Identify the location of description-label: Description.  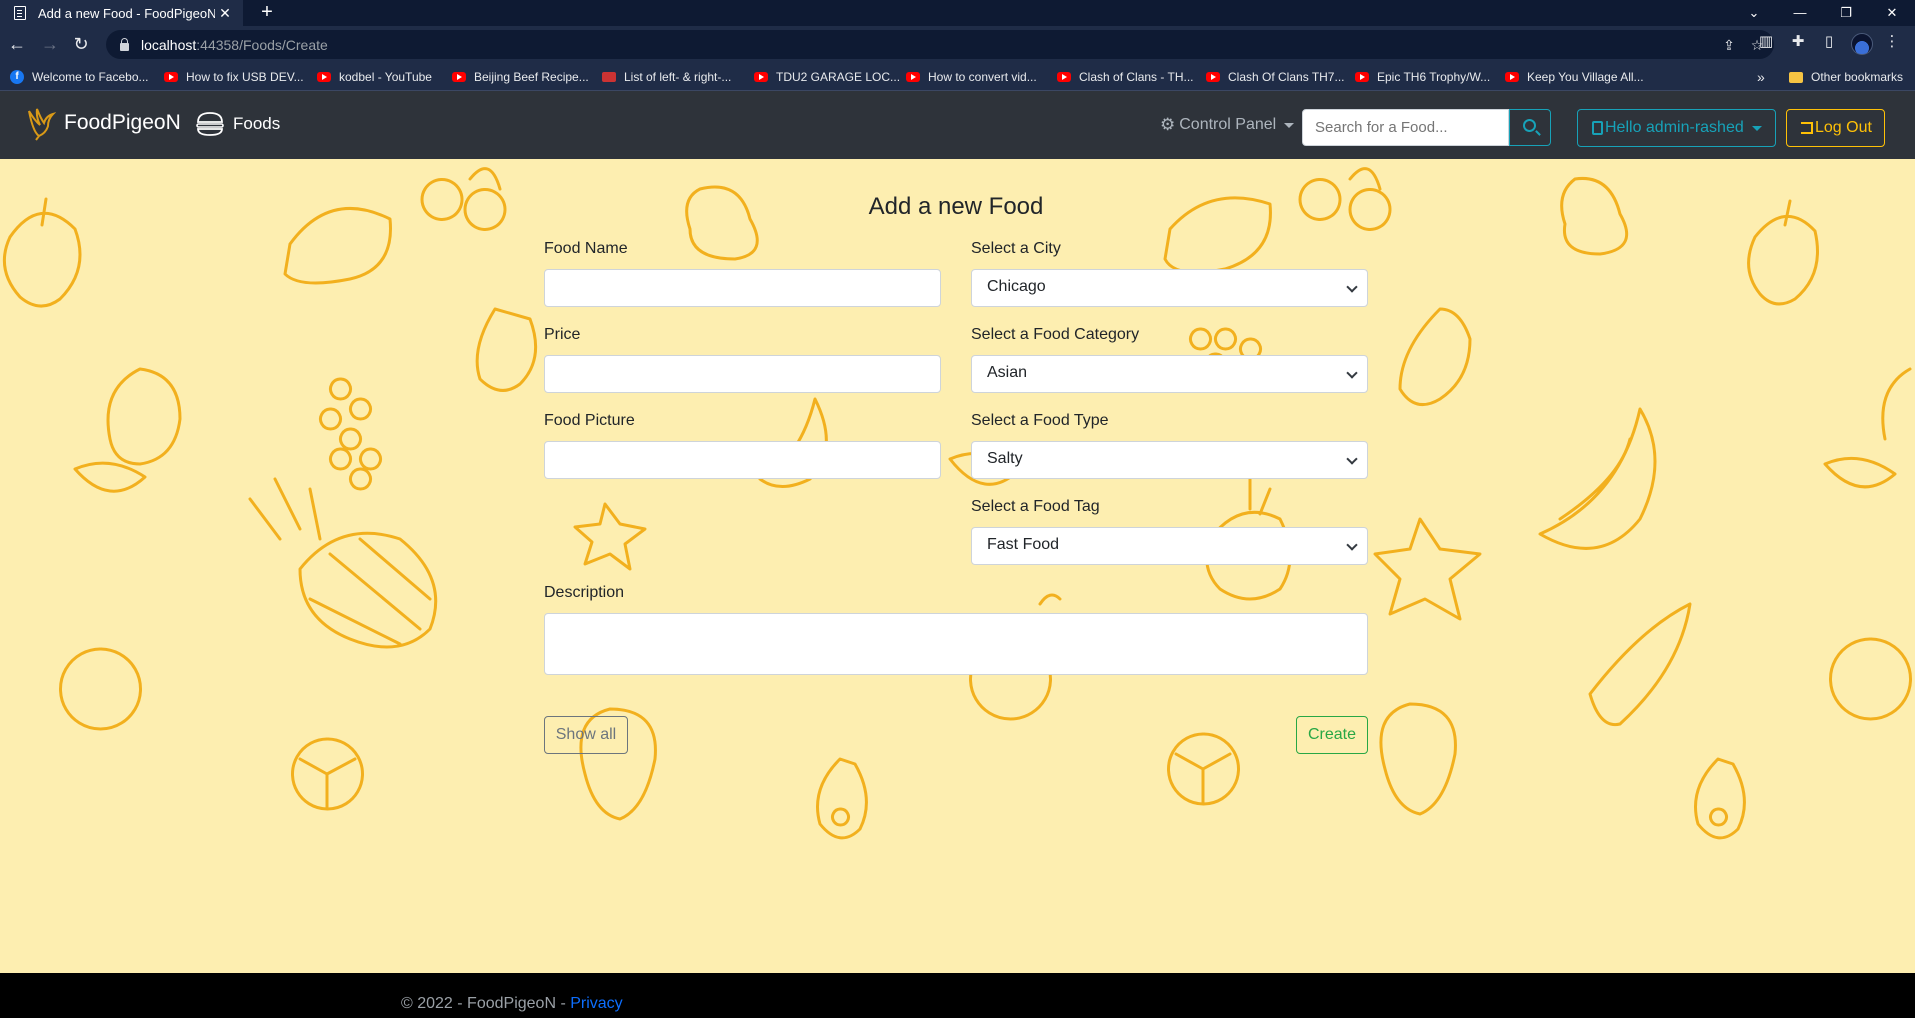
(584, 592).